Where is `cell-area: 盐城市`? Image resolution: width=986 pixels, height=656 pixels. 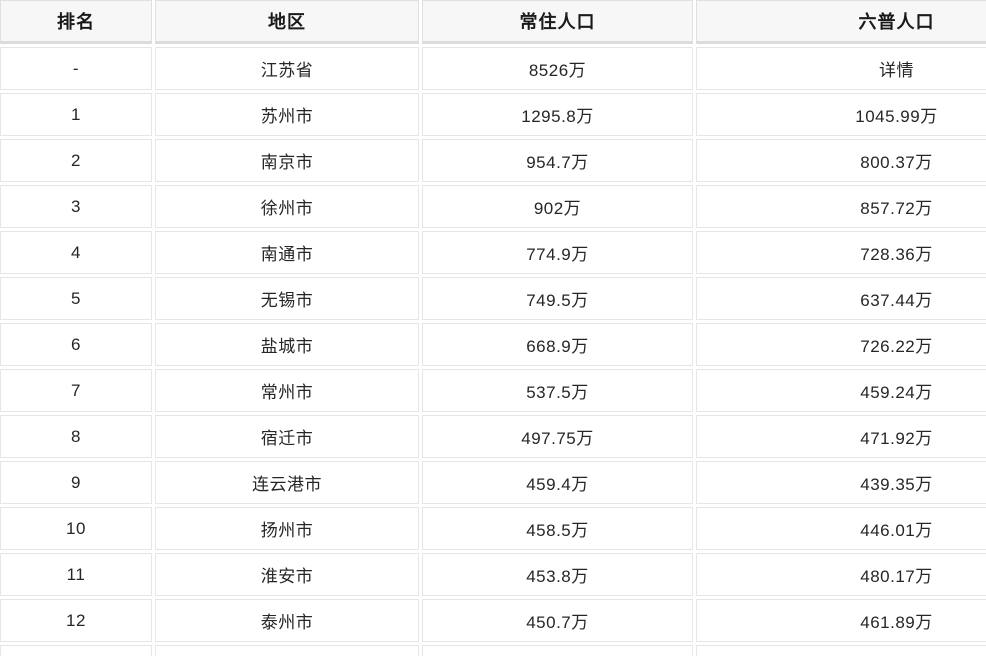 cell-area: 盐城市 is located at coordinates (287, 344).